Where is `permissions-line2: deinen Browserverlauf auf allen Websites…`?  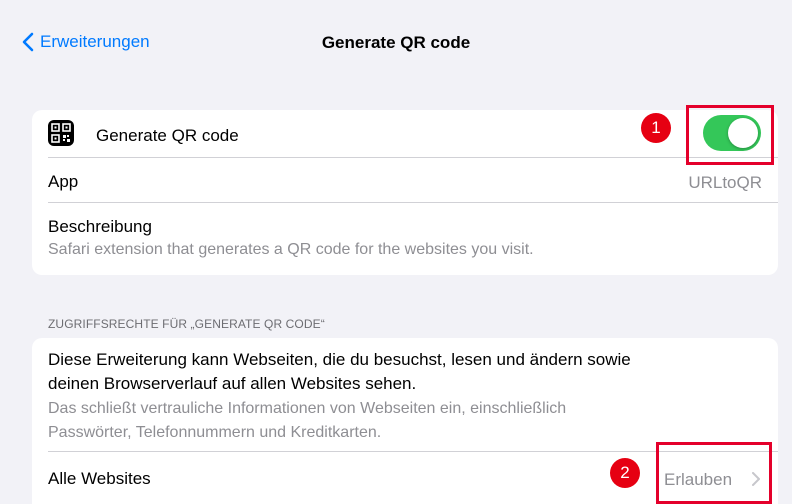
permissions-line2: deinen Browserverlauf auf allen Websites… is located at coordinates (232, 383).